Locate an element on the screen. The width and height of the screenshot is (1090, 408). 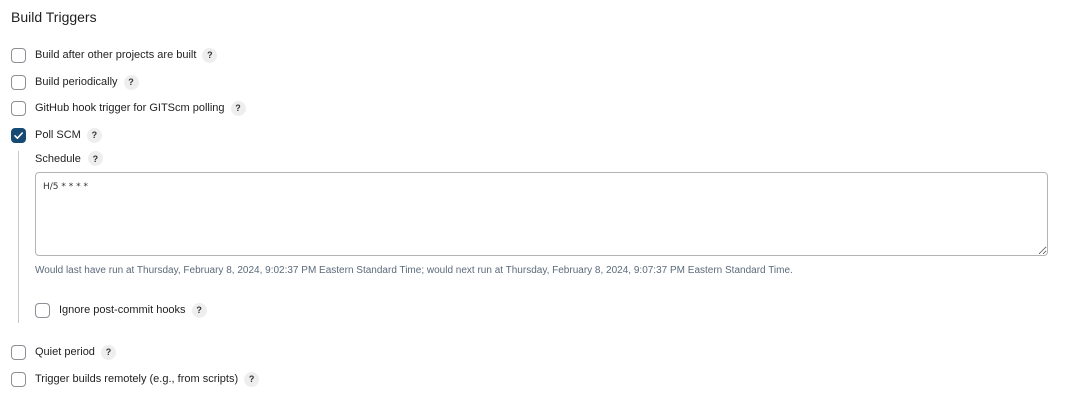
ignore-post-commit-row: Ignore post-commit hooks ? is located at coordinates (121, 310).